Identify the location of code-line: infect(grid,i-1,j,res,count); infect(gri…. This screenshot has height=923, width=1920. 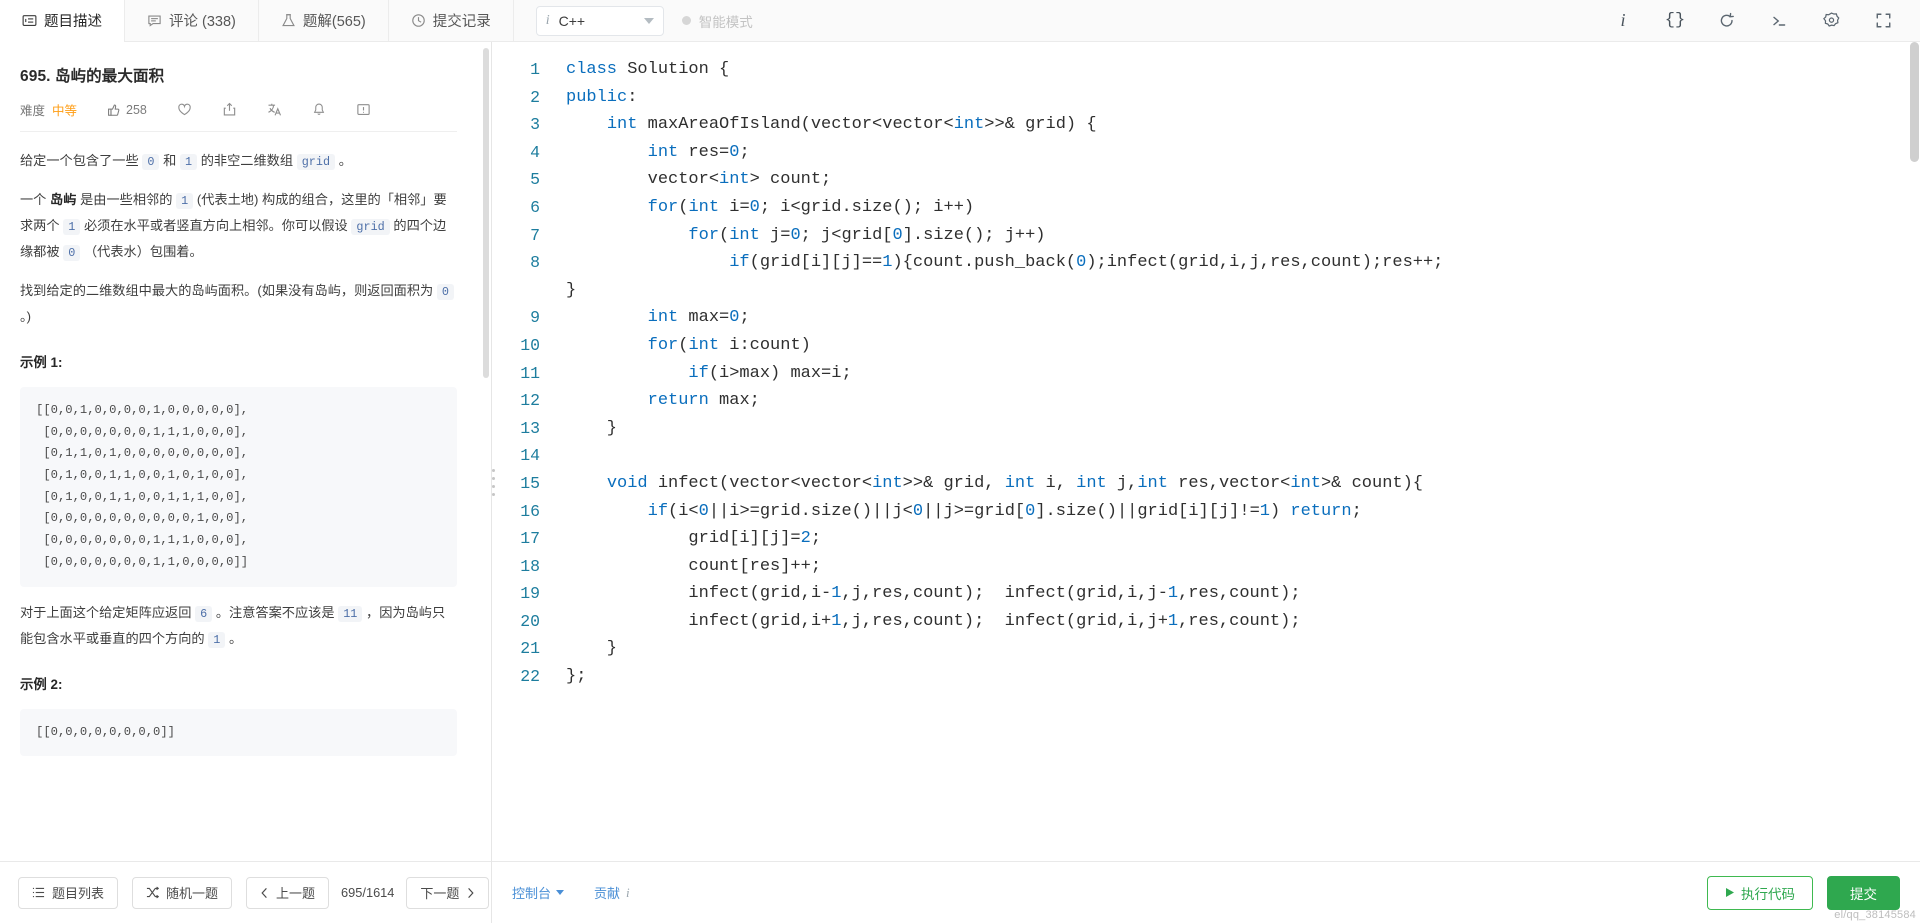
(1243, 594).